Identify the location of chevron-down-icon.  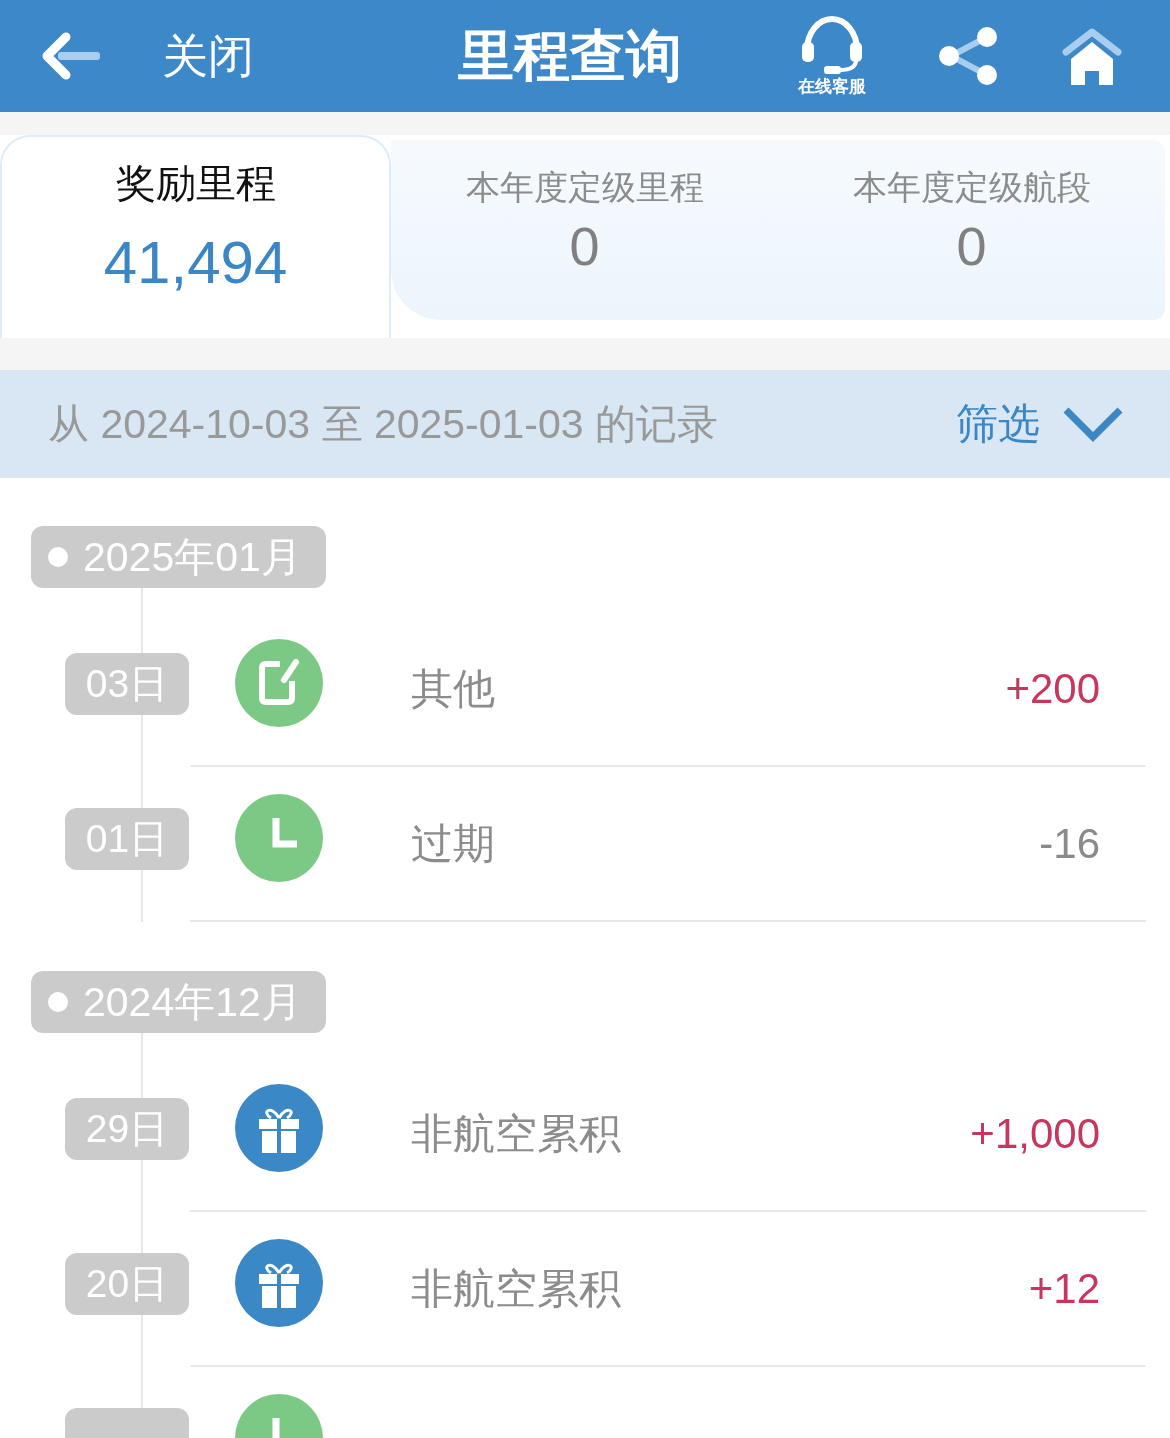
(1093, 424).